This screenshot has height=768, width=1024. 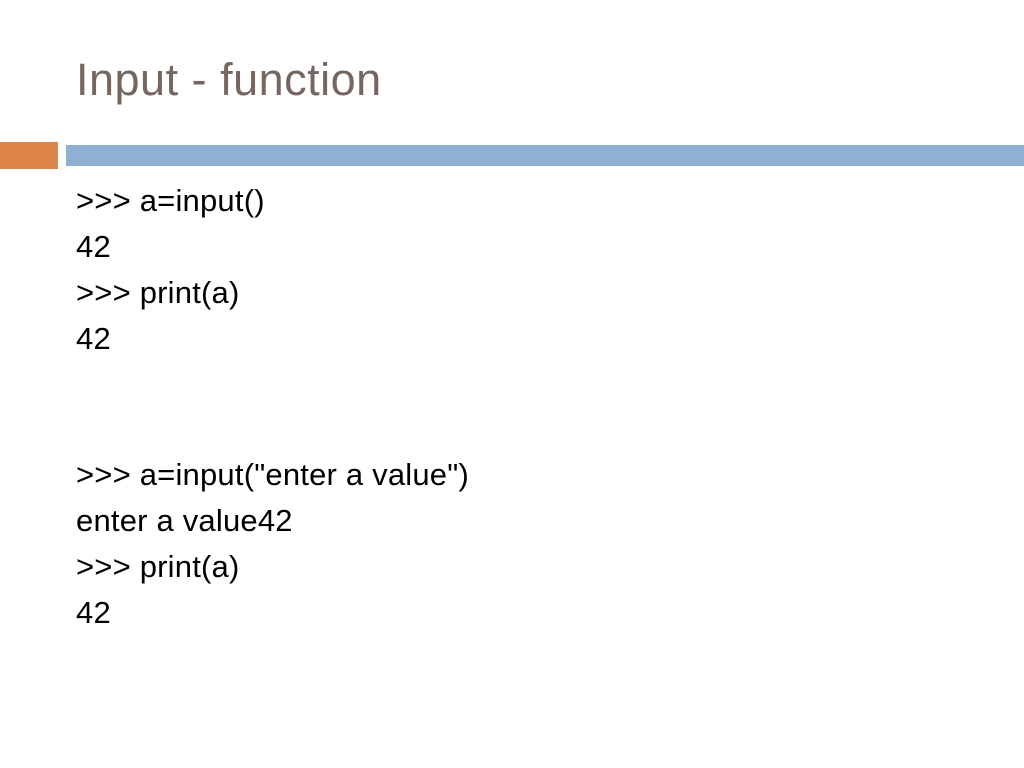 What do you see at coordinates (29, 155) in the screenshot?
I see `accent-block-orange` at bounding box center [29, 155].